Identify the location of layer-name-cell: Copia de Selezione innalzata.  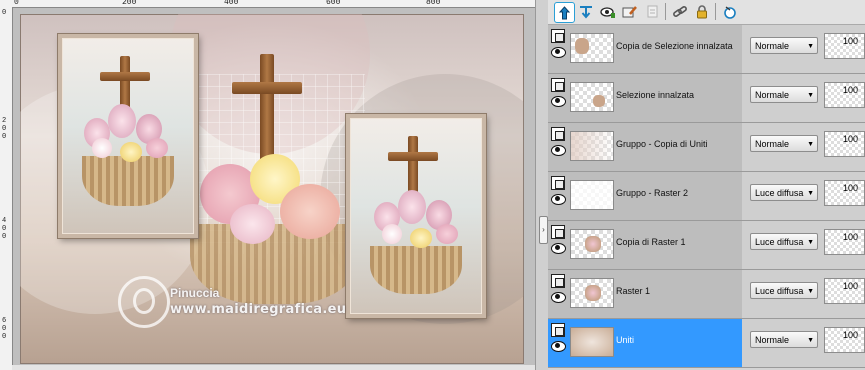
(645, 49).